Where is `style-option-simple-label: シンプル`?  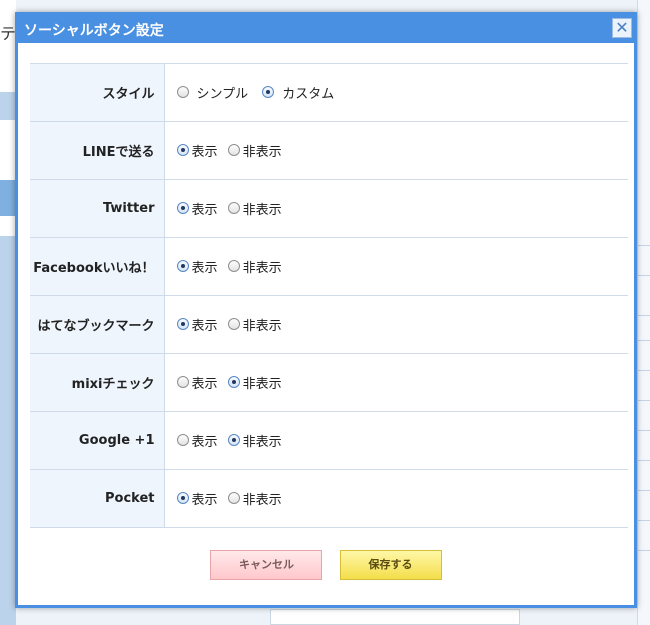 style-option-simple-label: シンプル is located at coordinates (222, 94).